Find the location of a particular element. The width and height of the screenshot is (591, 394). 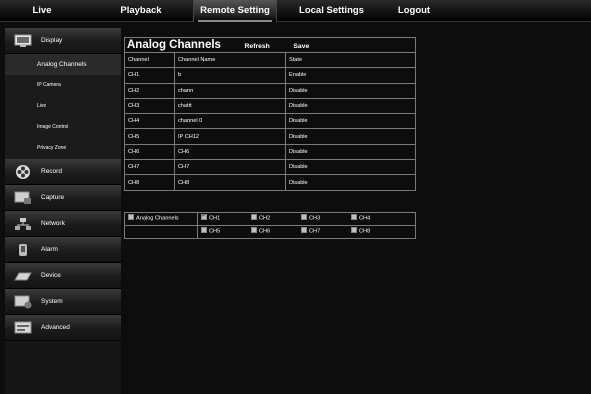

state-cell: Enable is located at coordinates (350, 75).